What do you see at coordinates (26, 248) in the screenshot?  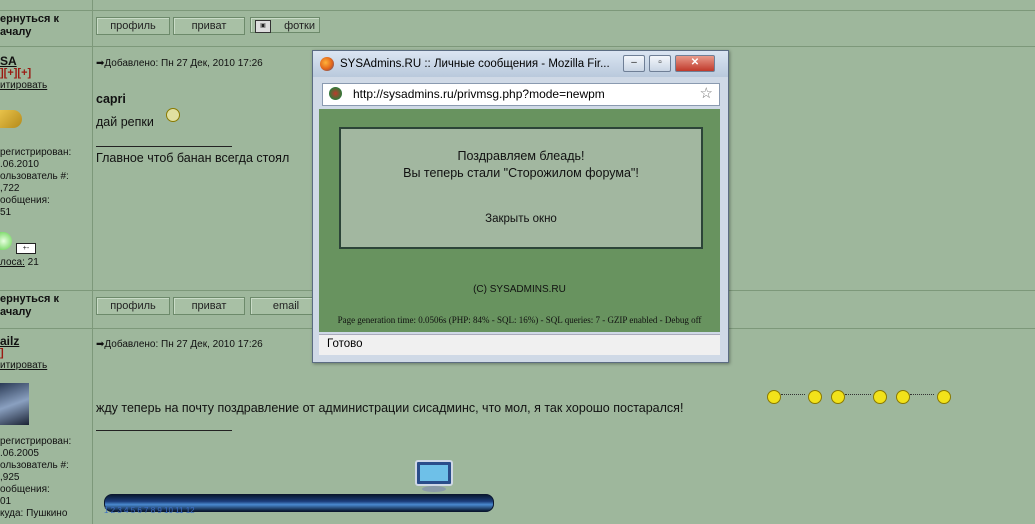 I see `vote-plus-minus-icon: +-` at bounding box center [26, 248].